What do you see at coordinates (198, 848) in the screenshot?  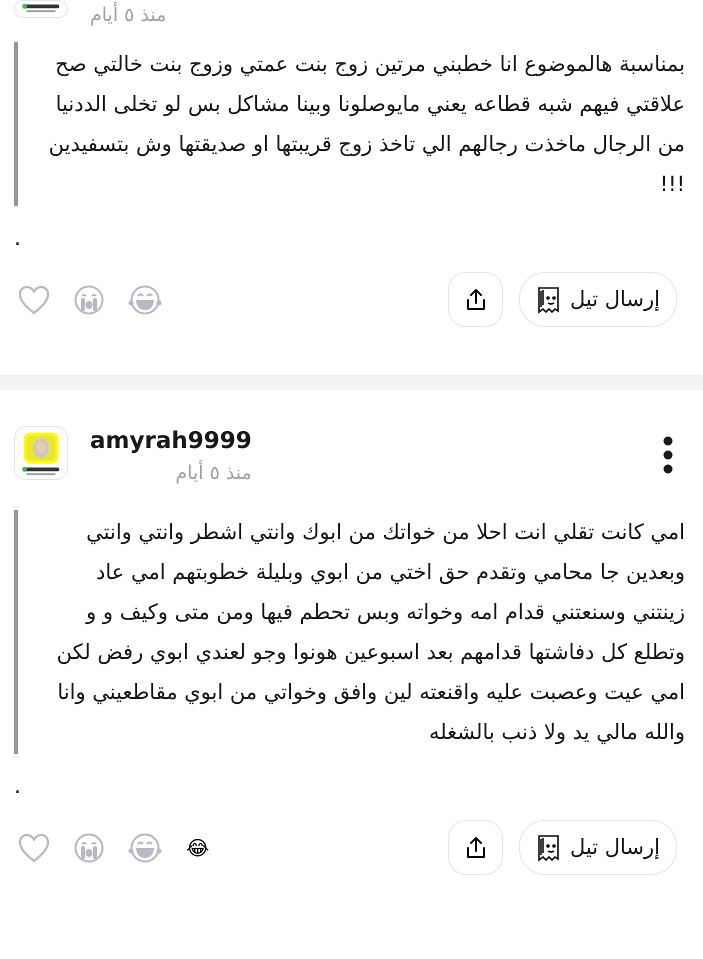 I see `reaction-emoji: 😂` at bounding box center [198, 848].